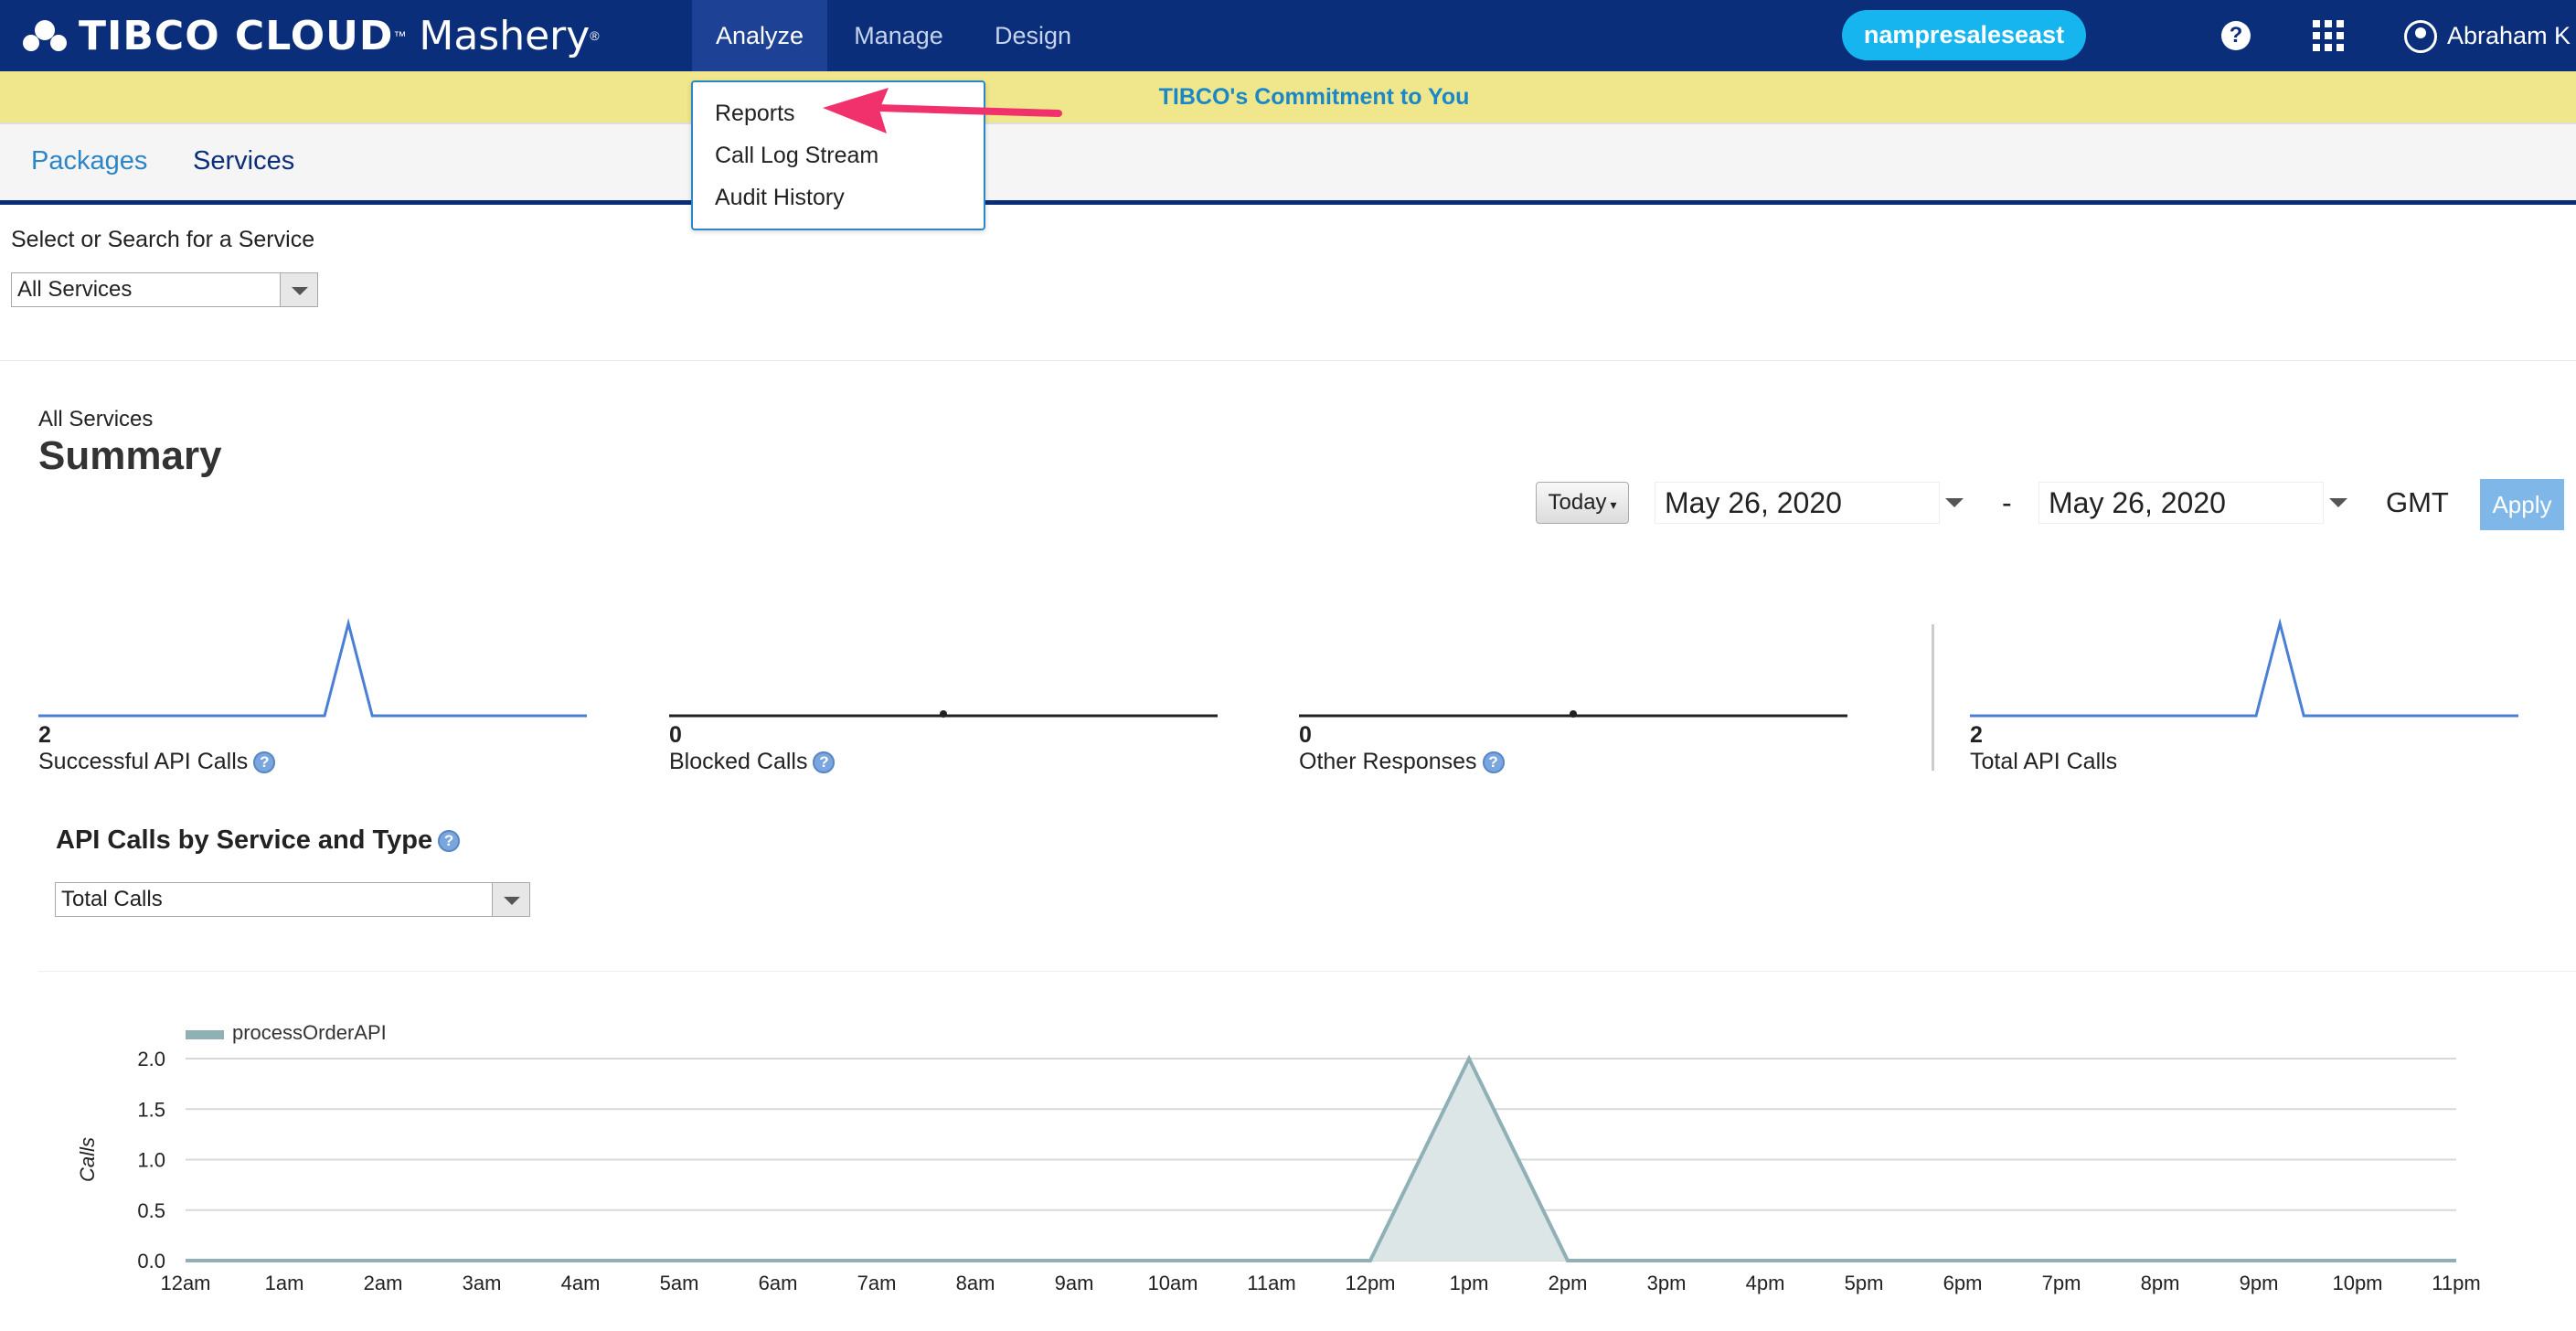  What do you see at coordinates (309, 1032) in the screenshot?
I see `legend-label: processOrderAPI` at bounding box center [309, 1032].